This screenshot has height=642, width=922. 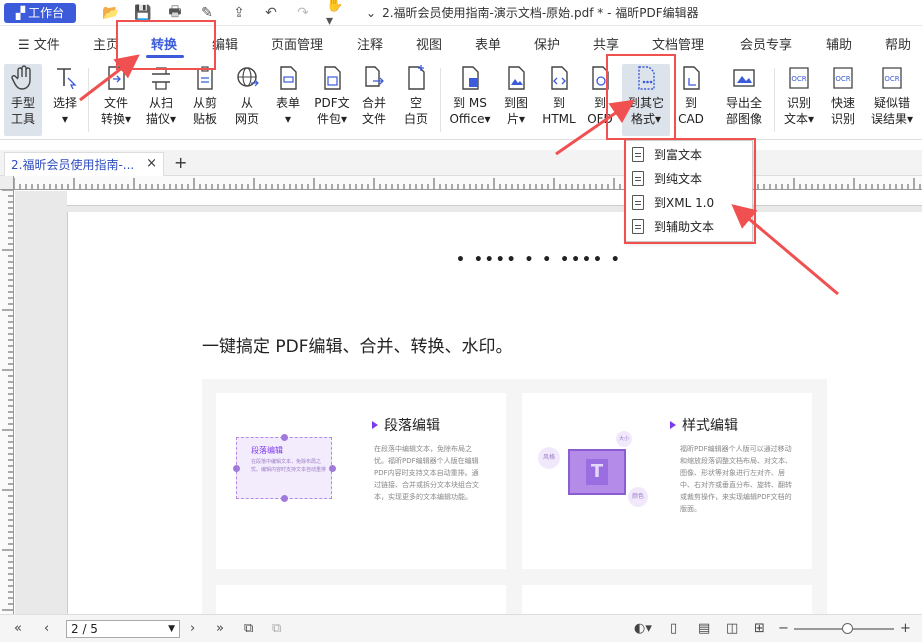 What do you see at coordinates (532, 13) in the screenshot?
I see `document-title: ⌄ 2.福昕会员使用指南-演示文档-原始.pdf * - 福昕PDF编辑器` at bounding box center [532, 13].